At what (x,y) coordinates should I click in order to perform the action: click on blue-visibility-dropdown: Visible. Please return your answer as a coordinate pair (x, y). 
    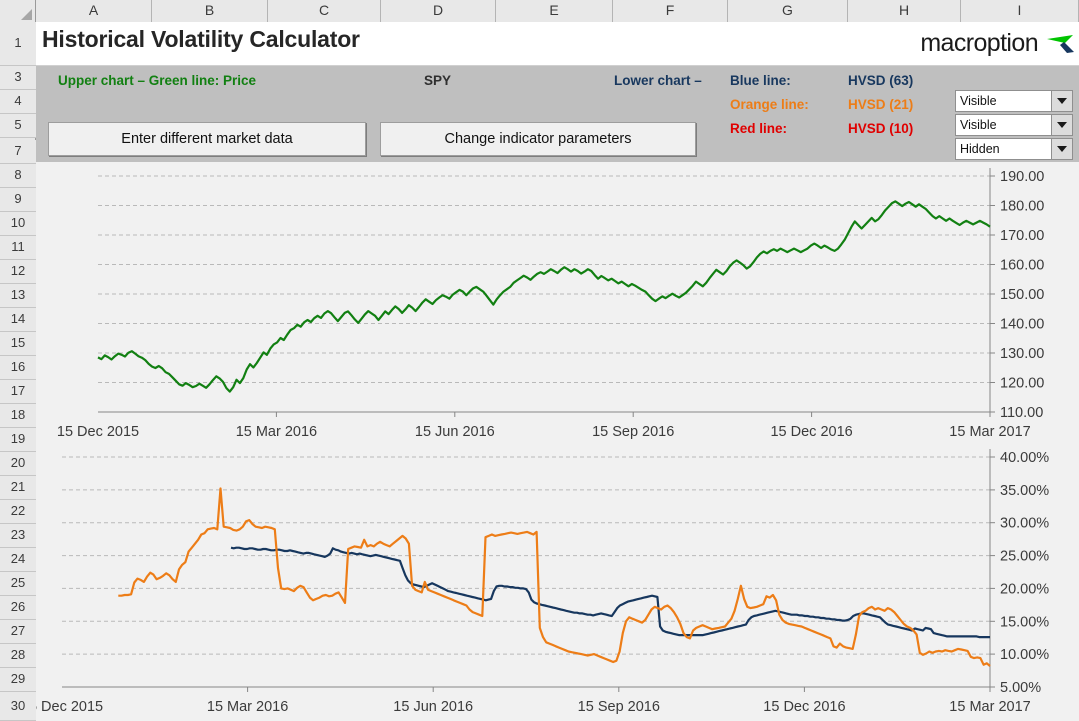
    Looking at the image, I should click on (1014, 101).